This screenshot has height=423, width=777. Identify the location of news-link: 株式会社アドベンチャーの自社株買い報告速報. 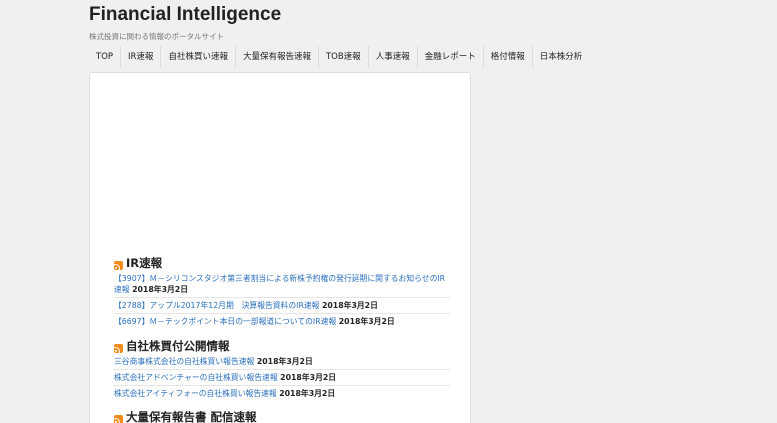
(196, 377).